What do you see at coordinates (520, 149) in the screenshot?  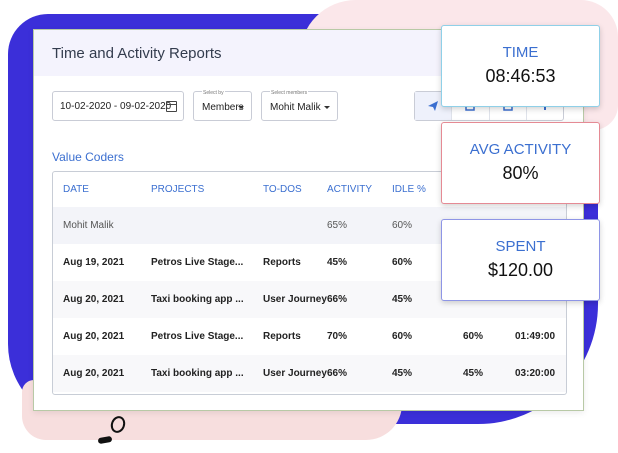 I see `activity-stat-label: AVG ACTIVITY` at bounding box center [520, 149].